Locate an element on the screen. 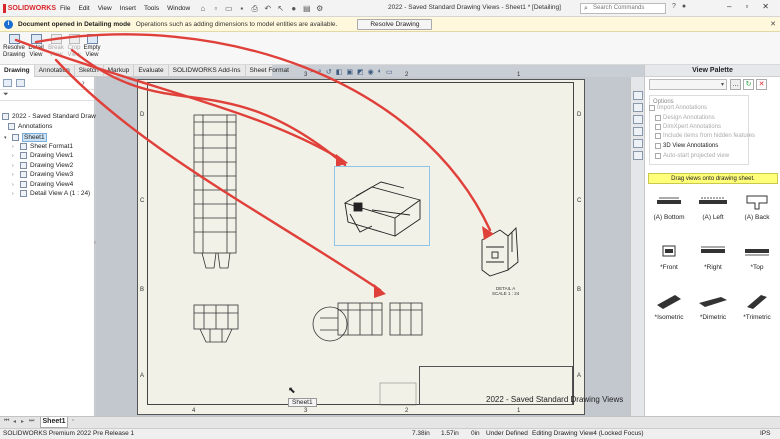  custom-properties-icon is located at coordinates (638, 155).